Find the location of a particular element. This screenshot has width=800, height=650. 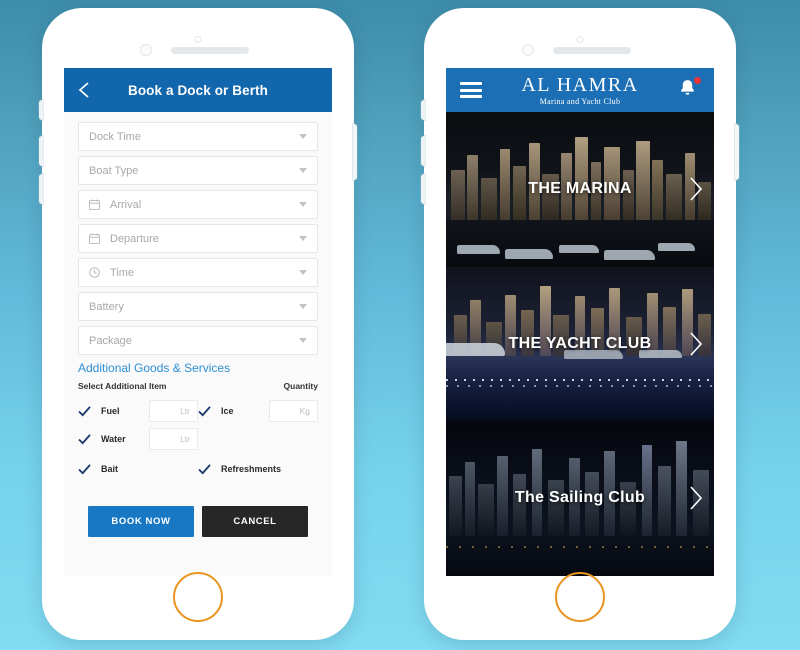

brand-name: AL HAMRA is located at coordinates (580, 84).